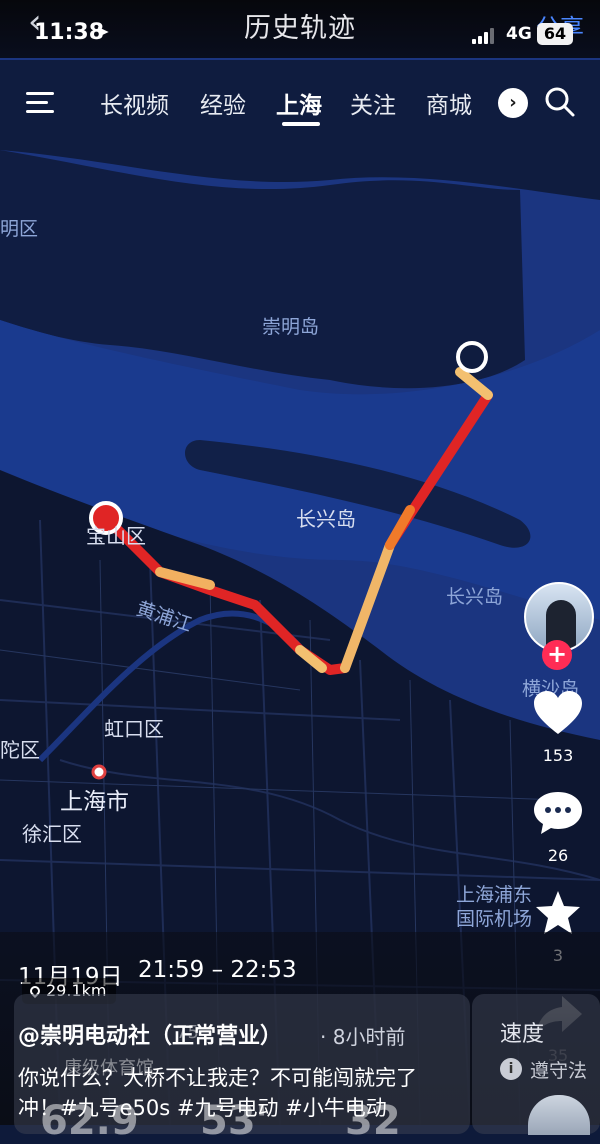 This screenshot has height=1144, width=600. What do you see at coordinates (519, 34) in the screenshot?
I see `network-type: 4G` at bounding box center [519, 34].